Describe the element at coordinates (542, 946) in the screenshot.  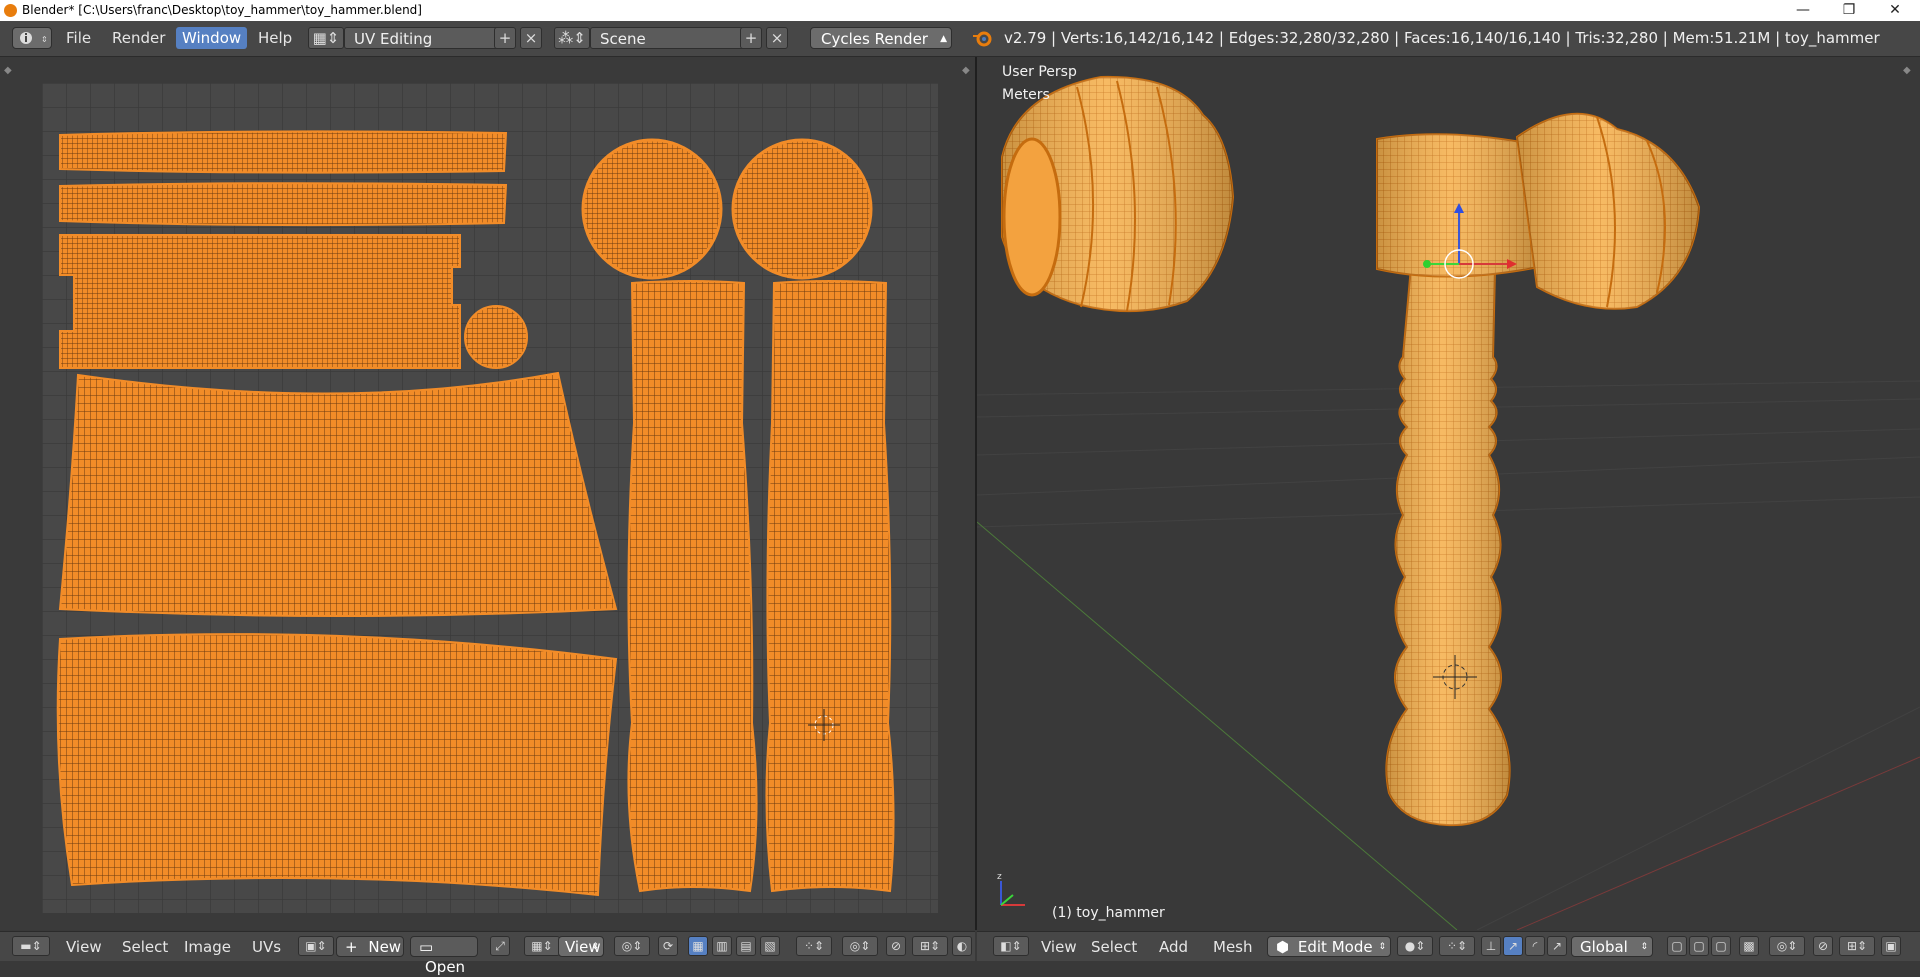
I see `view-mode-icon: ▦⇕` at that location.